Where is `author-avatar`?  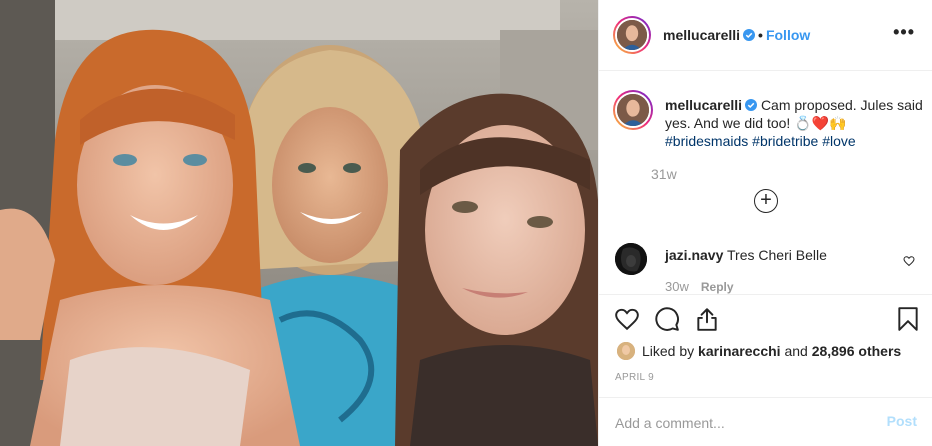 author-avatar is located at coordinates (632, 35).